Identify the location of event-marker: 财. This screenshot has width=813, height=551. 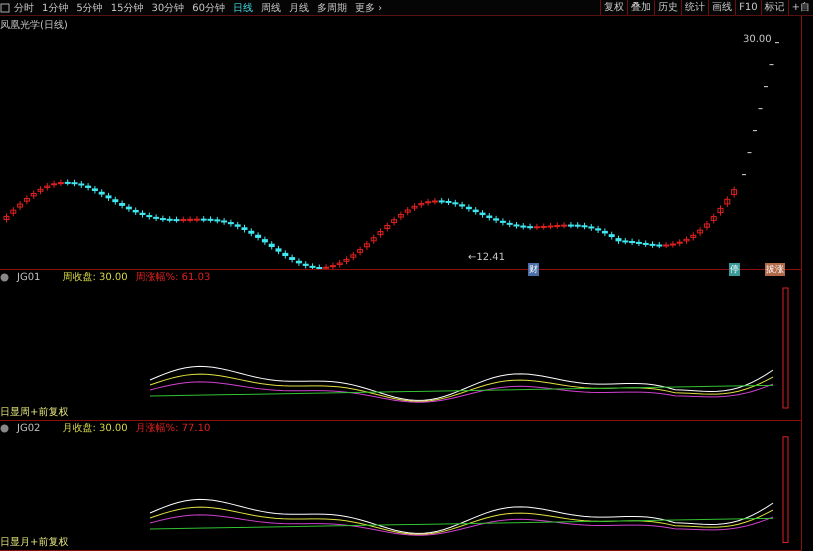
(533, 269).